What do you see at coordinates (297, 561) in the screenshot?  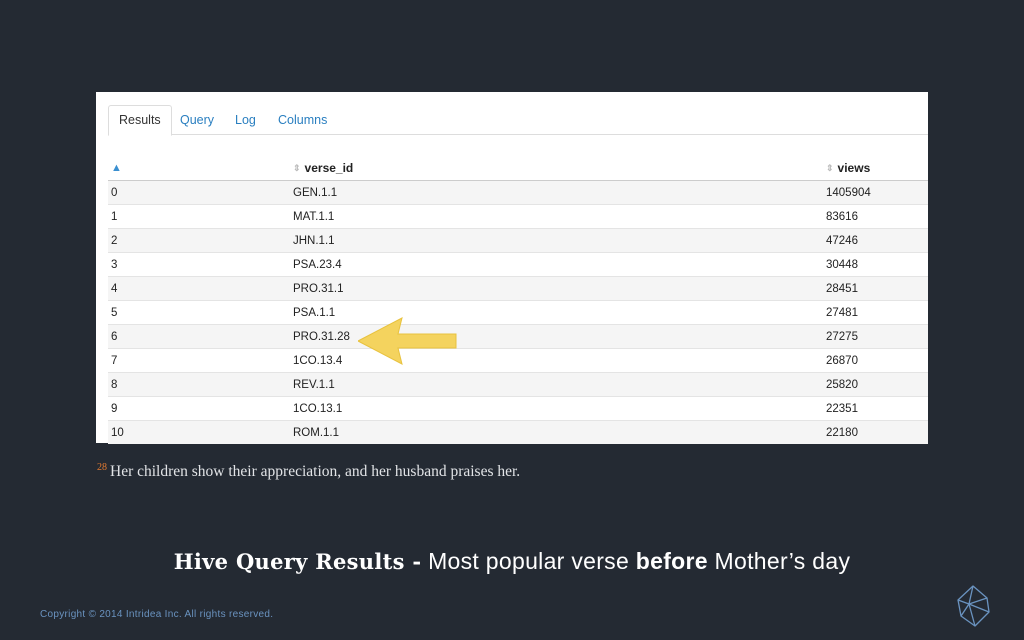 I see `caption-title: Hive Query Results -` at bounding box center [297, 561].